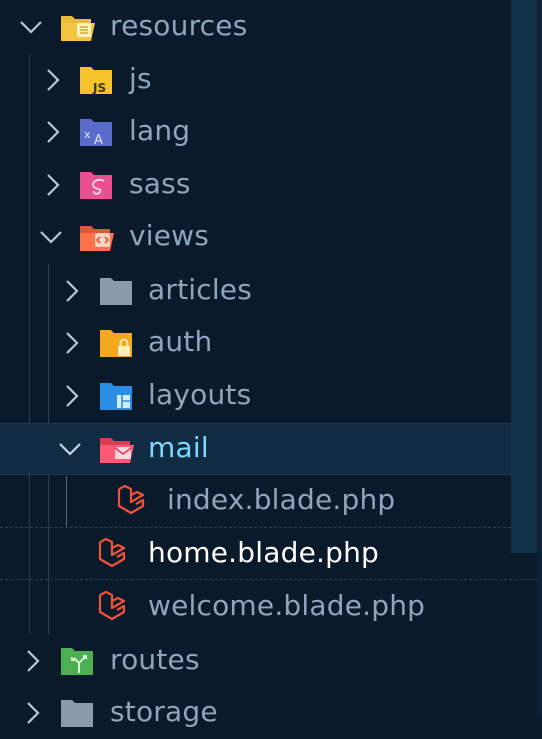 This screenshot has height=739, width=542. What do you see at coordinates (271, 237) in the screenshot?
I see `tree-item-views: views` at bounding box center [271, 237].